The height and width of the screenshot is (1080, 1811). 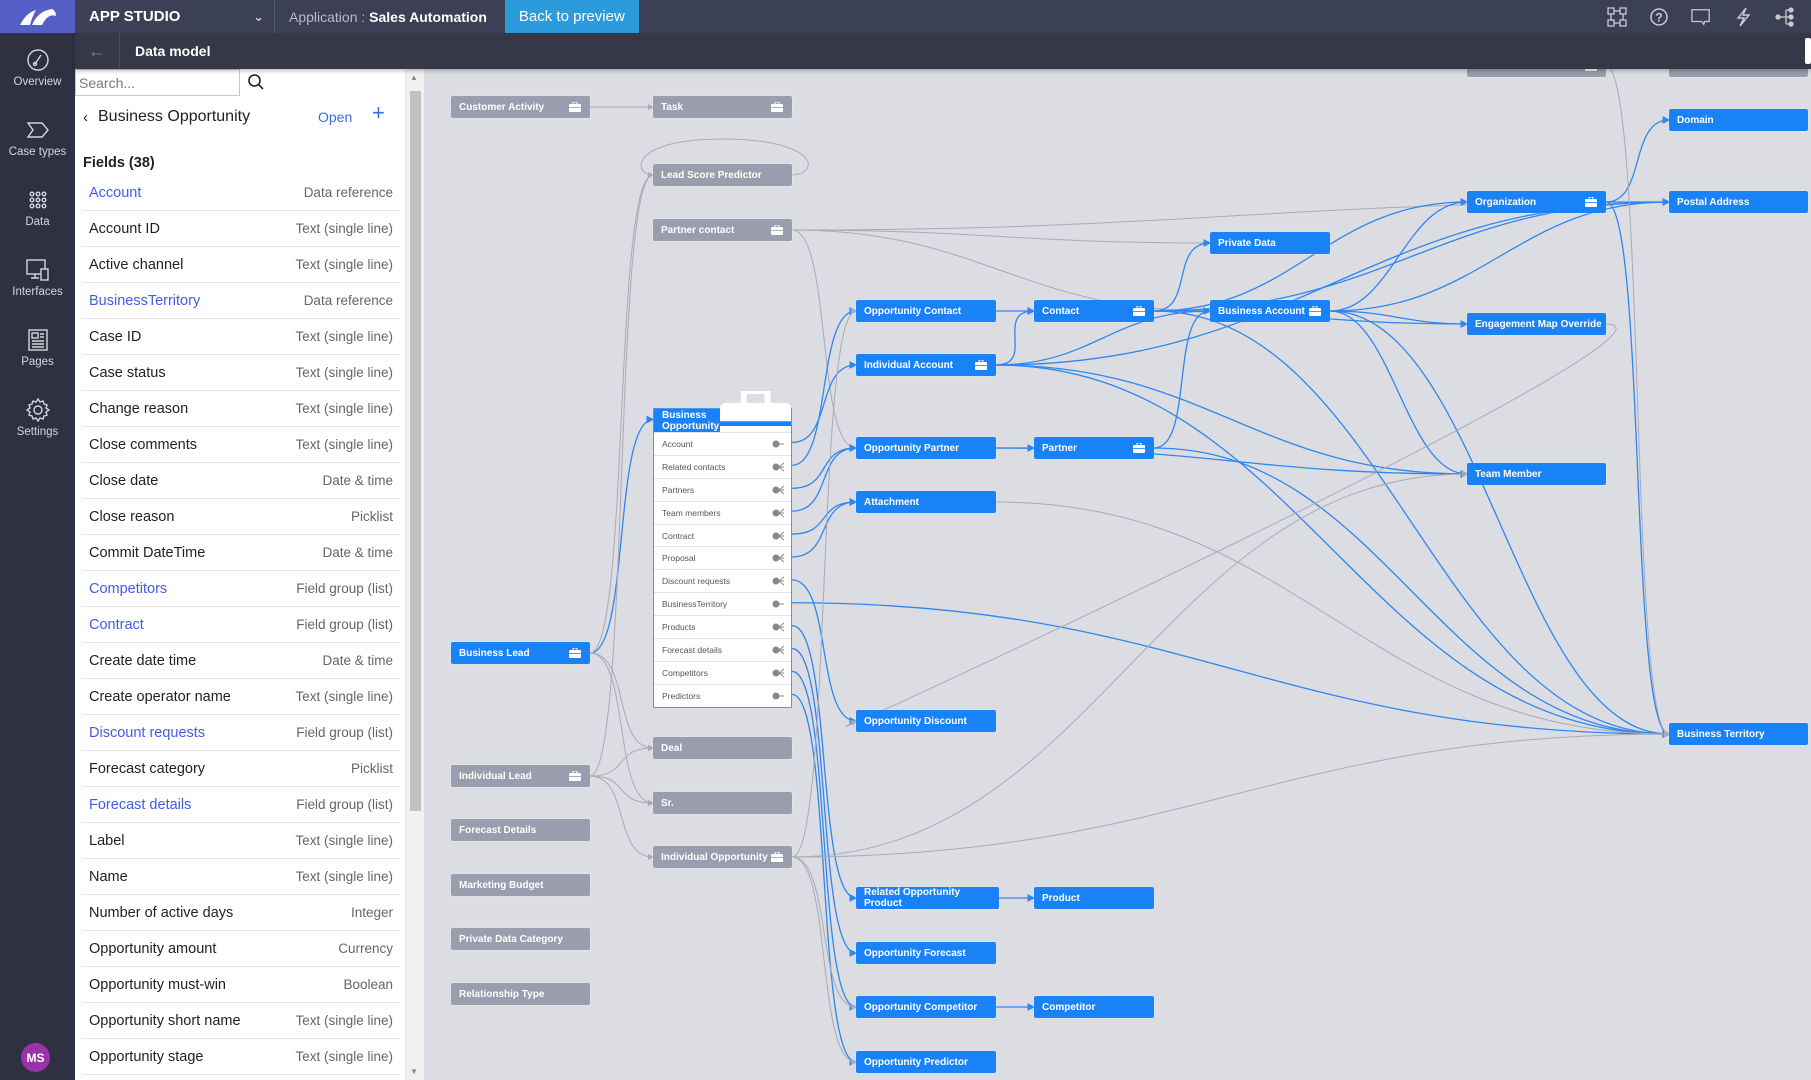 I want to click on field-row: Contract Field group (list), so click(x=241, y=625).